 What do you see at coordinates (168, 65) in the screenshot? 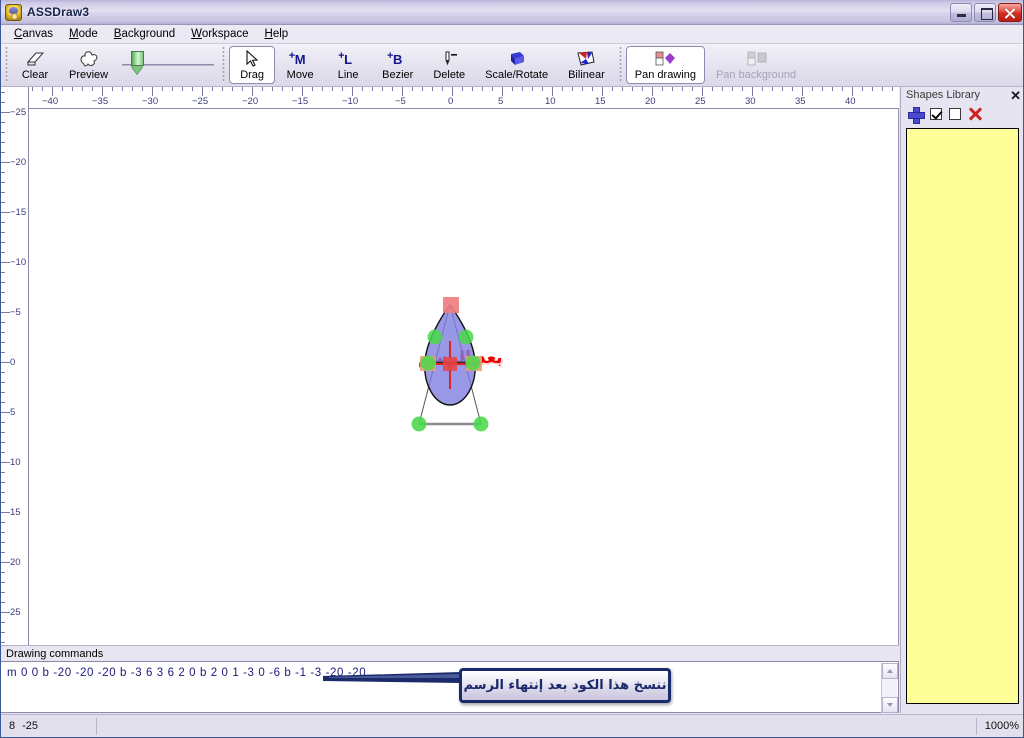
I see `zoom-slider` at bounding box center [168, 65].